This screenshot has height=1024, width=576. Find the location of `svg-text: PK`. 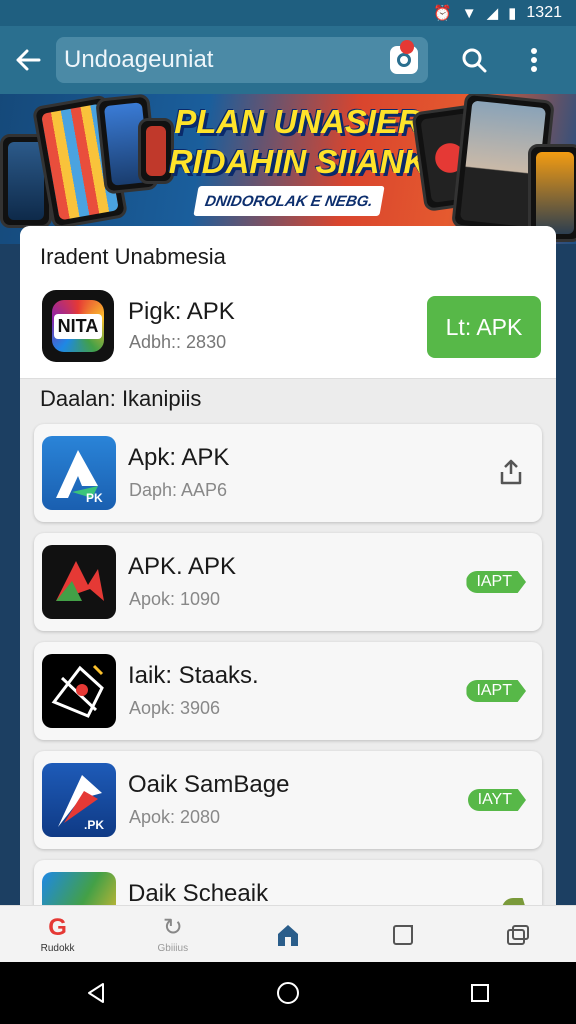

svg-text: PK is located at coordinates (94, 498).